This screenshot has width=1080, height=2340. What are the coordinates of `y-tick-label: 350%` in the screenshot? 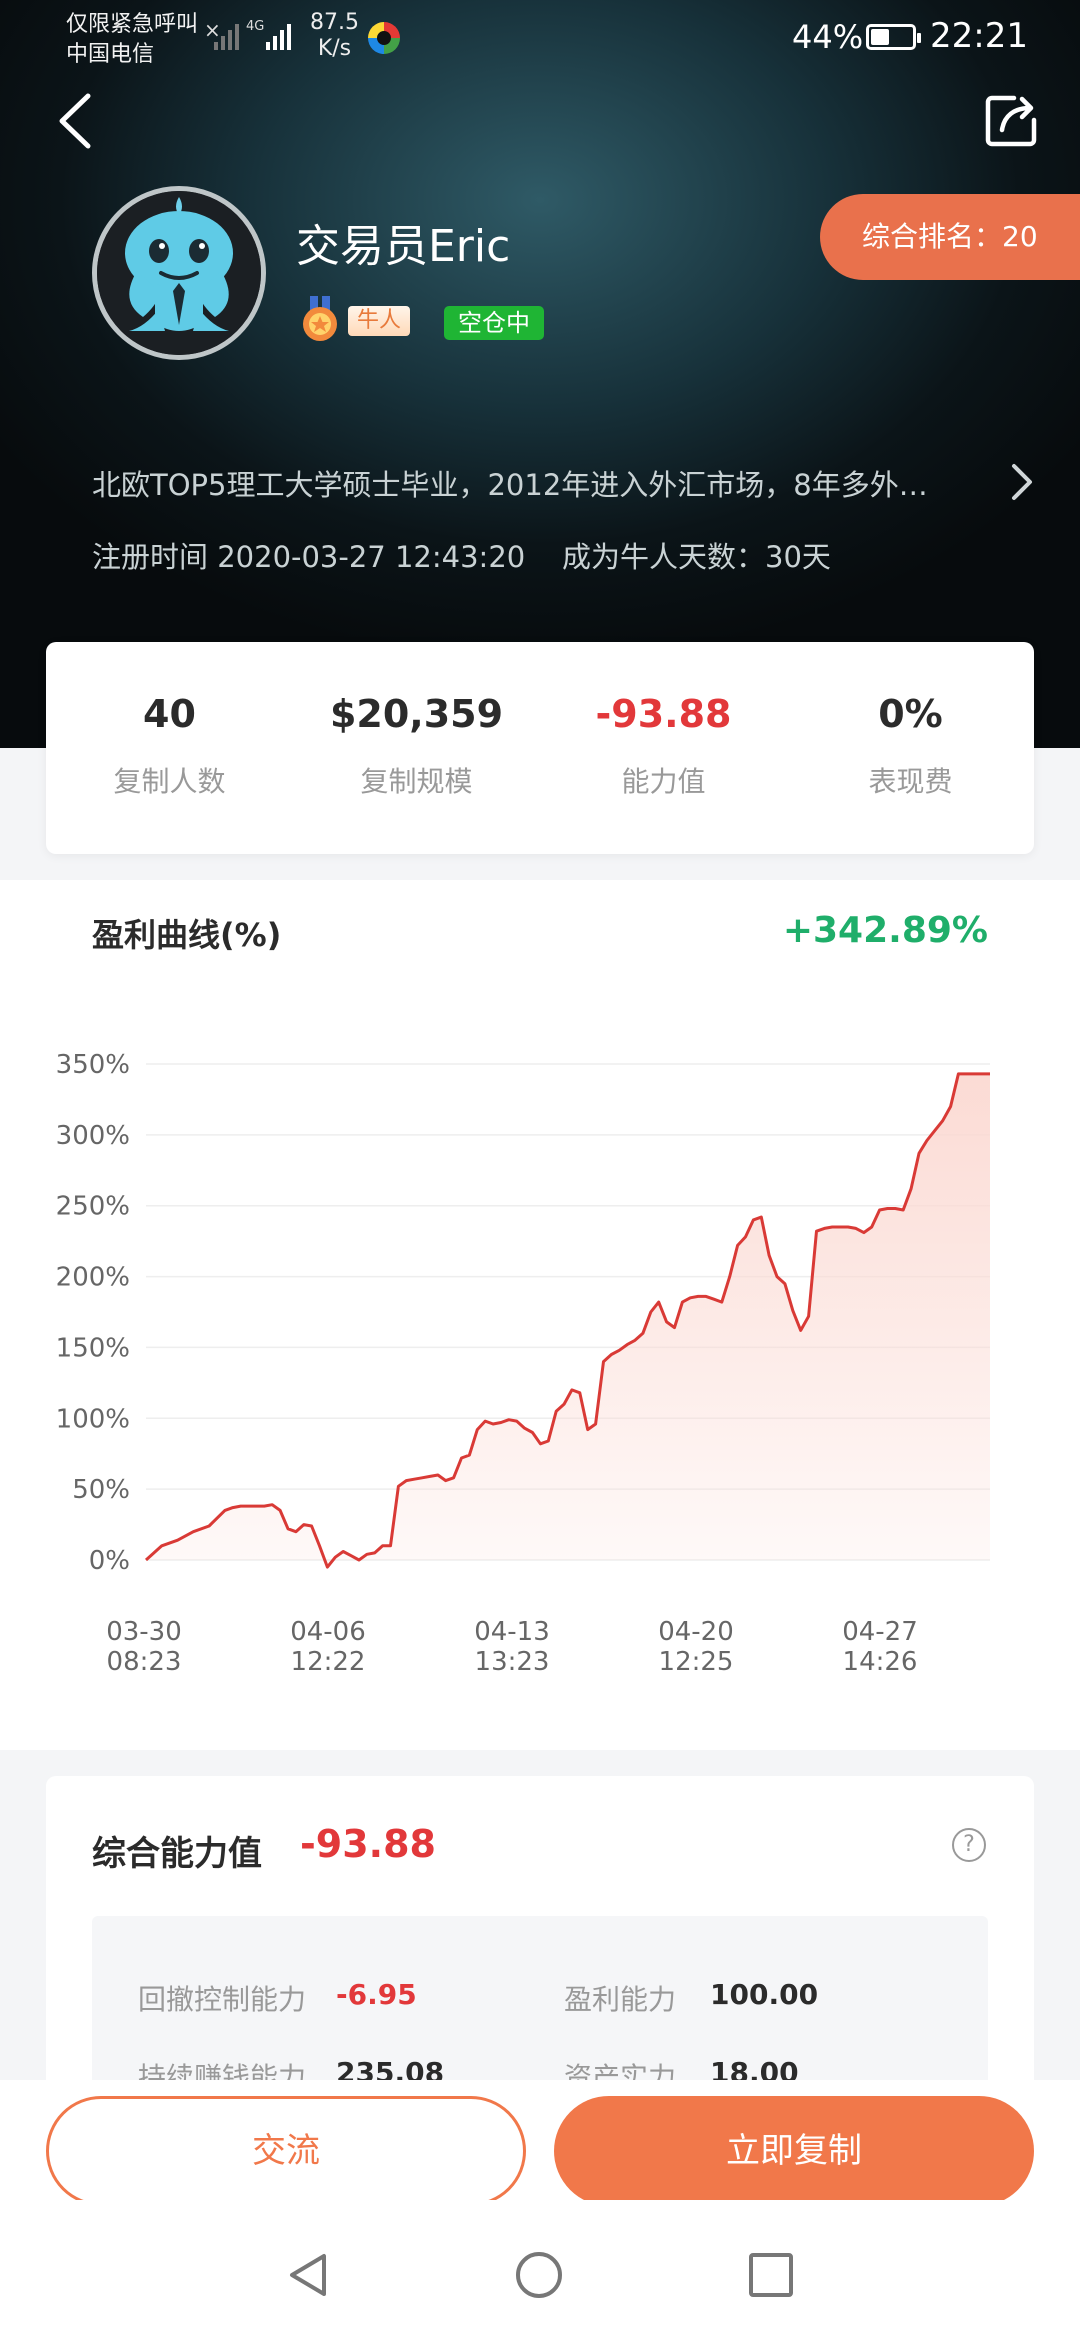 It's located at (93, 1065).